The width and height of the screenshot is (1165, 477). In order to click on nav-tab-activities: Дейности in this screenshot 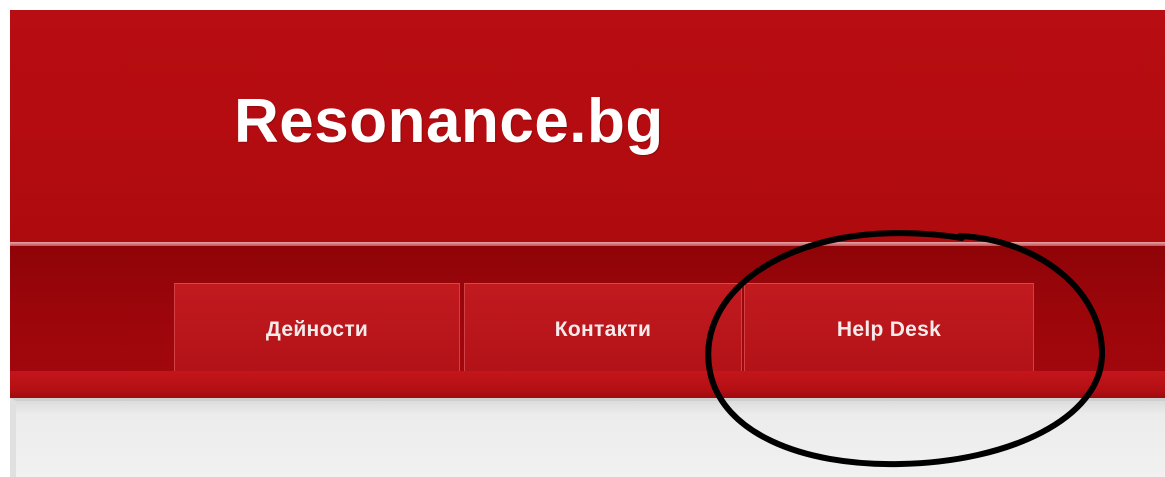, I will do `click(317, 329)`.